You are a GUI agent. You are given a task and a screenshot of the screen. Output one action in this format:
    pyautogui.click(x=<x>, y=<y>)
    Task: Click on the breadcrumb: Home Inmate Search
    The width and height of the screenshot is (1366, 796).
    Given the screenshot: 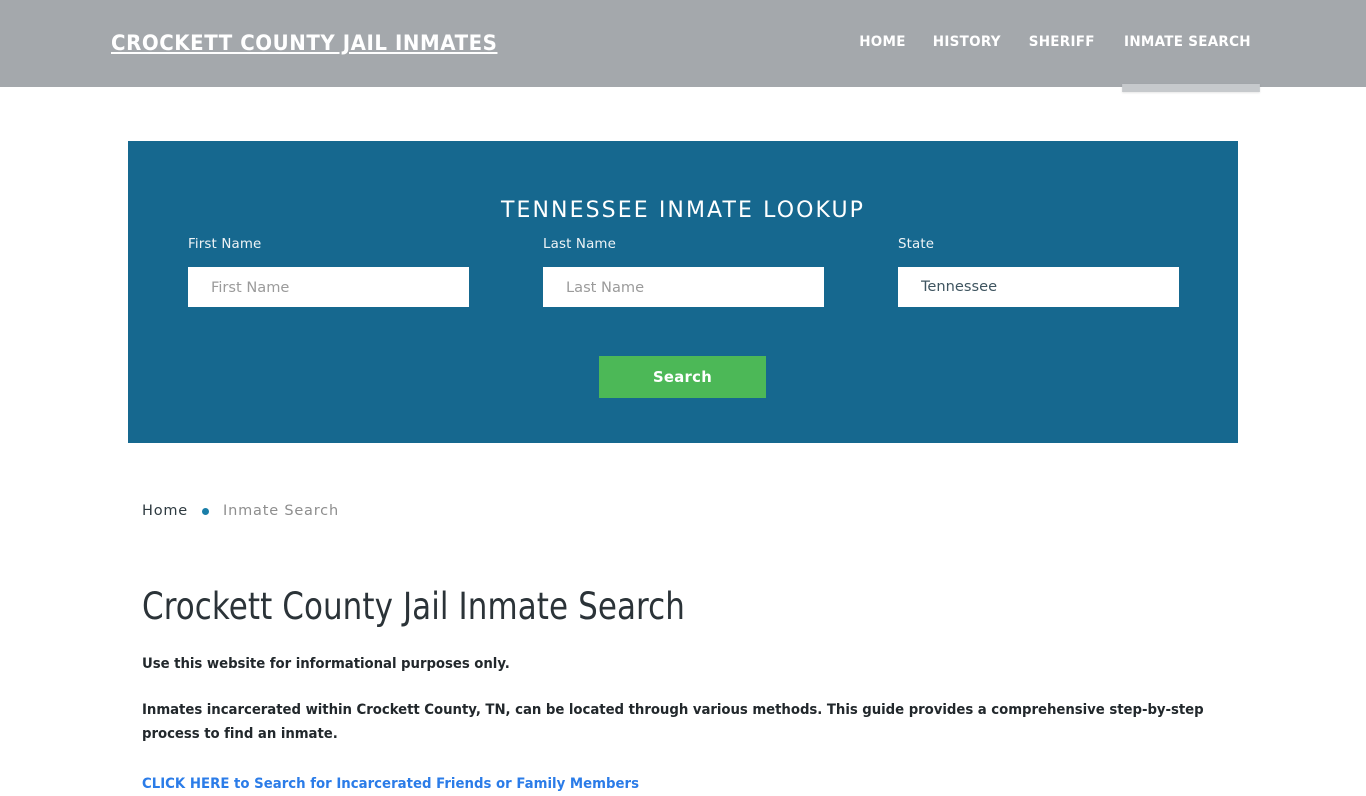 What is the action you would take?
    pyautogui.click(x=687, y=511)
    